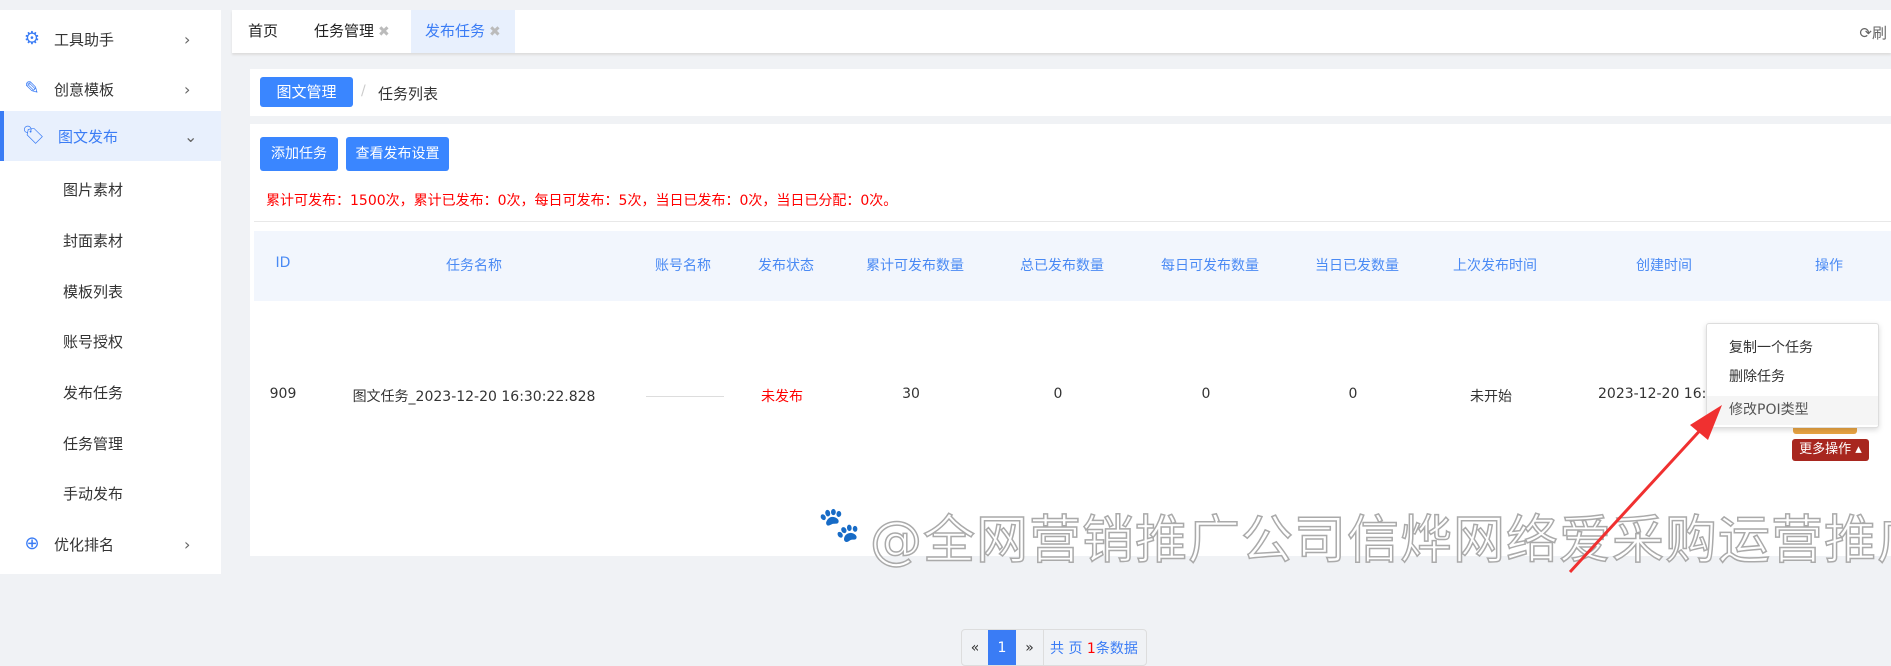 This screenshot has height=666, width=1891. What do you see at coordinates (975, 647) in the screenshot?
I see `prev-page: «` at bounding box center [975, 647].